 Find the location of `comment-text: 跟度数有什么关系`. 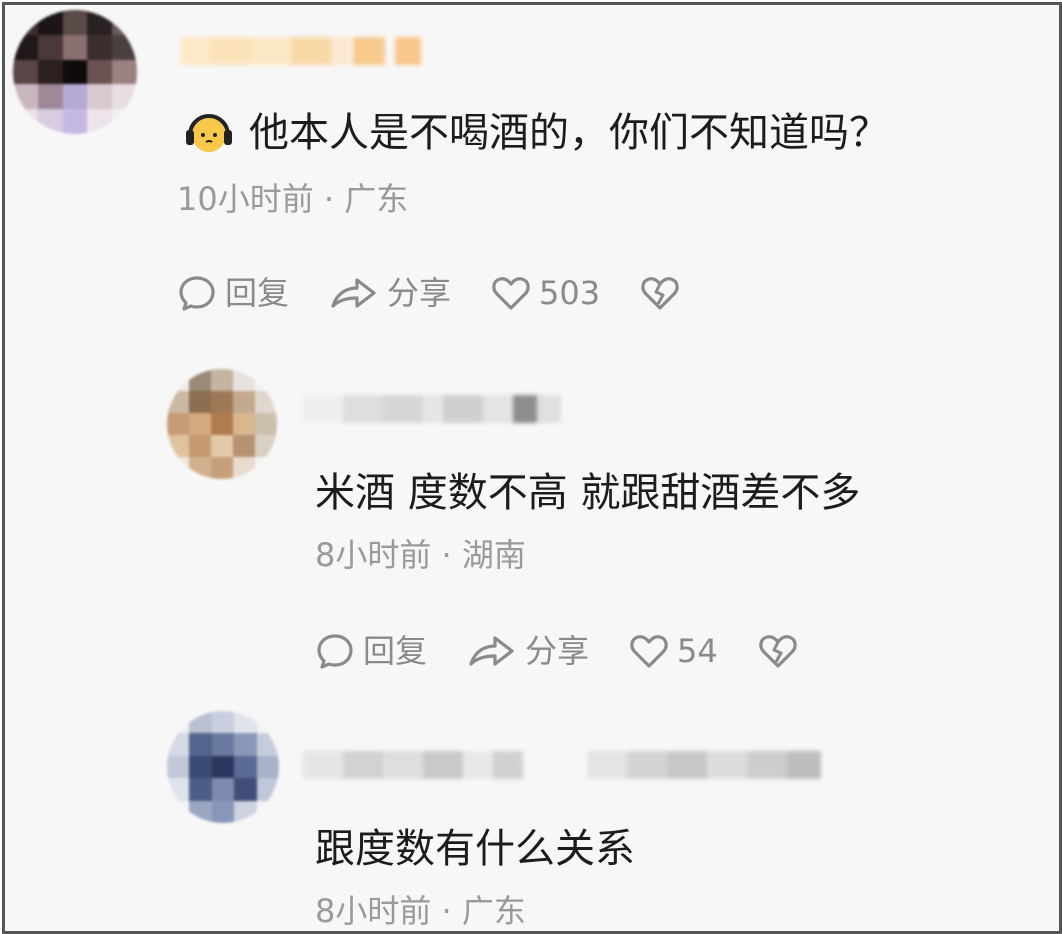

comment-text: 跟度数有什么关系 is located at coordinates (475, 849).